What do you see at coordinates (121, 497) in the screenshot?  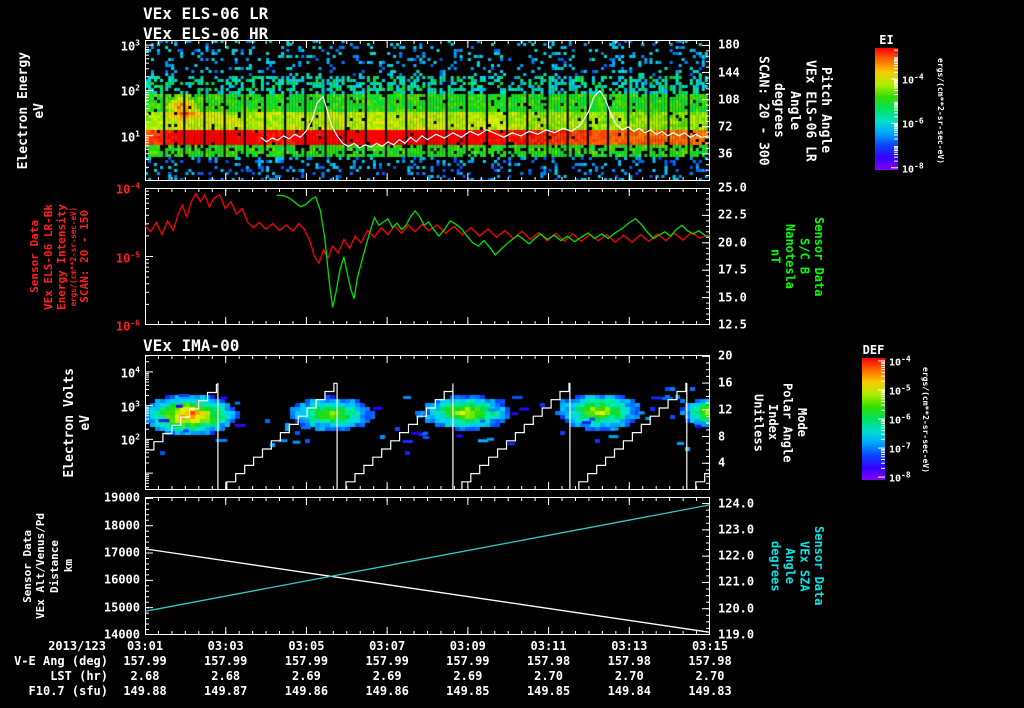 I see `y-tick-label: 19000` at bounding box center [121, 497].